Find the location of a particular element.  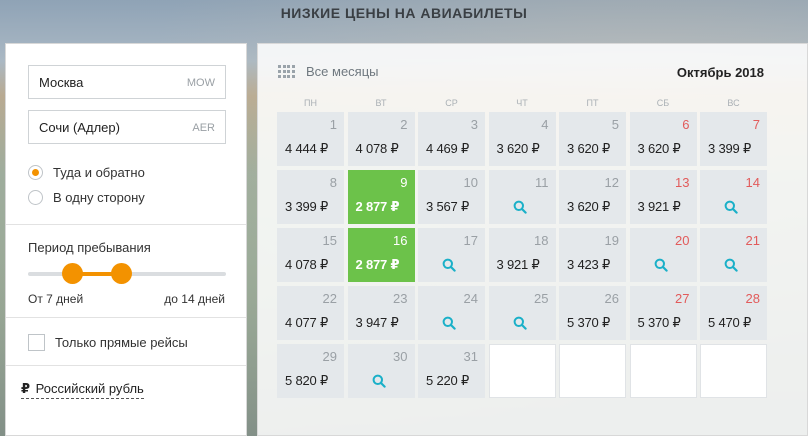

weekday-label: ВТ is located at coordinates (381, 103).